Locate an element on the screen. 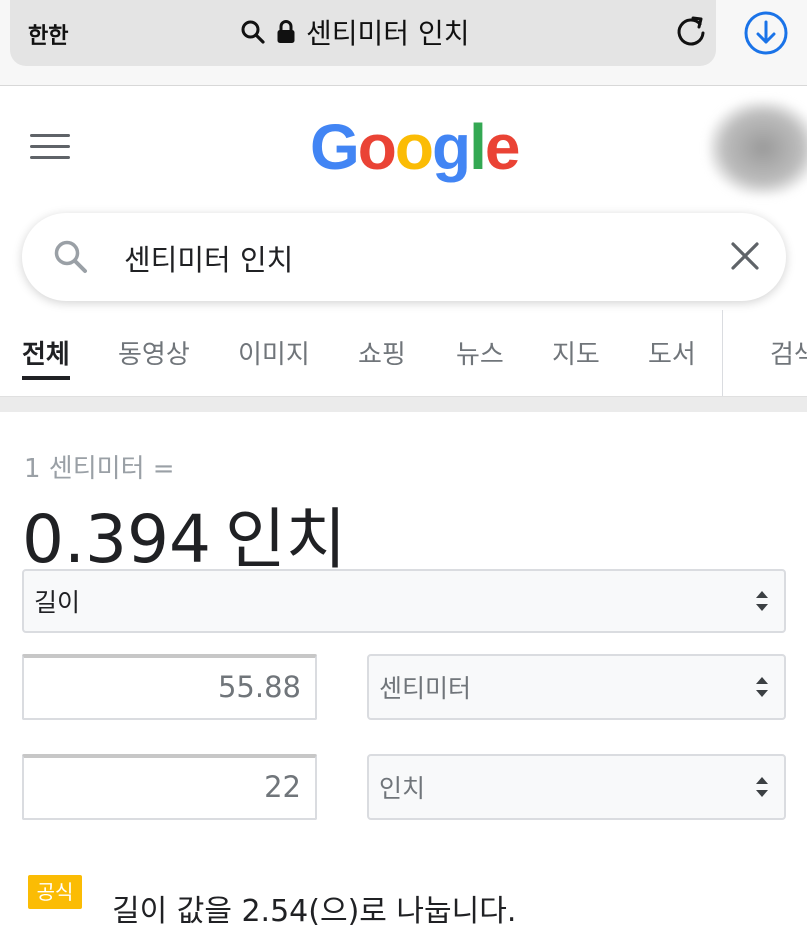 The width and height of the screenshot is (807, 946). to-unit-select: 인치 is located at coordinates (576, 787).